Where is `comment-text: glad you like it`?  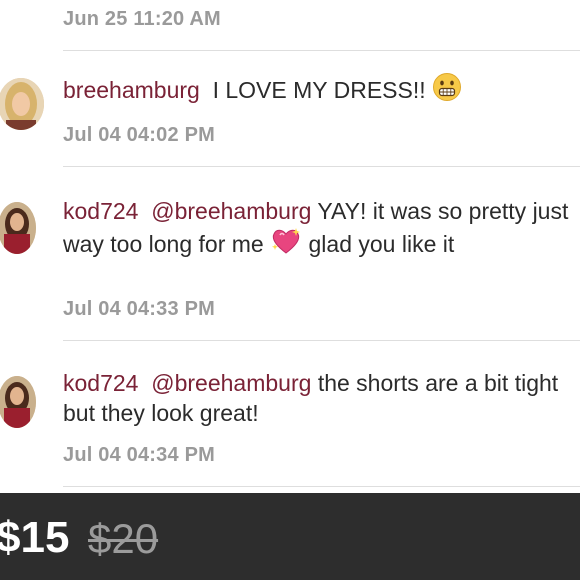
comment-text: glad you like it is located at coordinates (381, 244).